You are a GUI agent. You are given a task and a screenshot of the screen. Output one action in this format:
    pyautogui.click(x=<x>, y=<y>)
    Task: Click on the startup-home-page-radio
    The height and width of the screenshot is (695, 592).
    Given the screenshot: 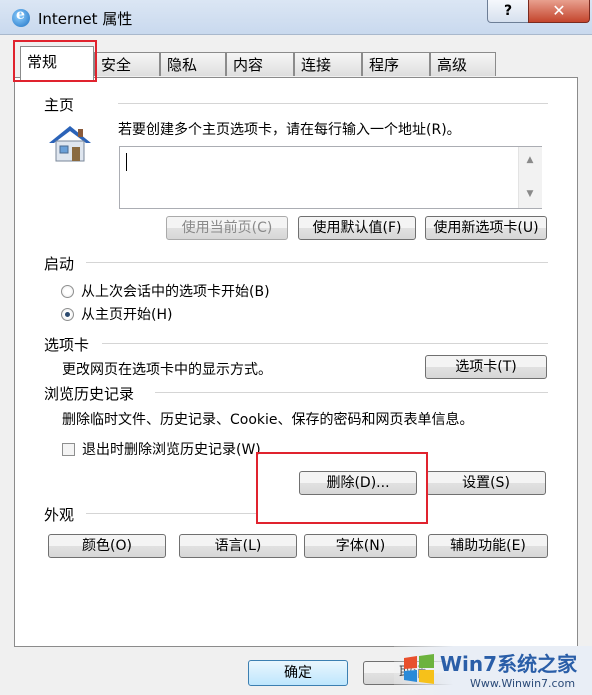 What is the action you would take?
    pyautogui.click(x=67, y=314)
    